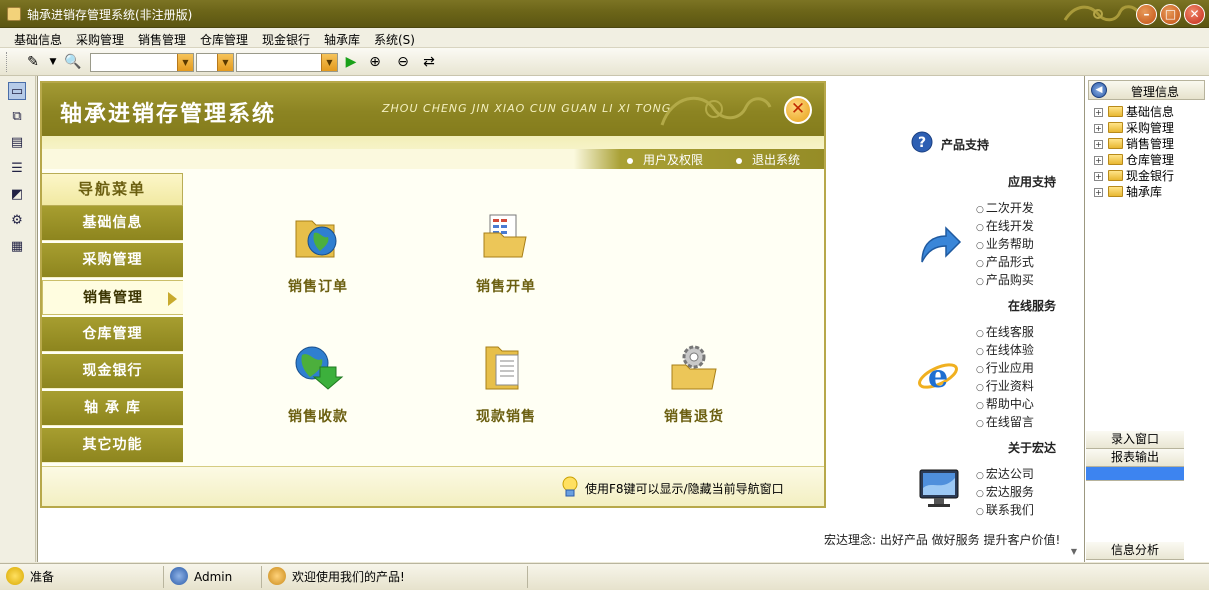 This screenshot has width=1209, height=590. Describe the element at coordinates (33, 62) in the screenshot. I see `pencil-icon: ✎` at that location.